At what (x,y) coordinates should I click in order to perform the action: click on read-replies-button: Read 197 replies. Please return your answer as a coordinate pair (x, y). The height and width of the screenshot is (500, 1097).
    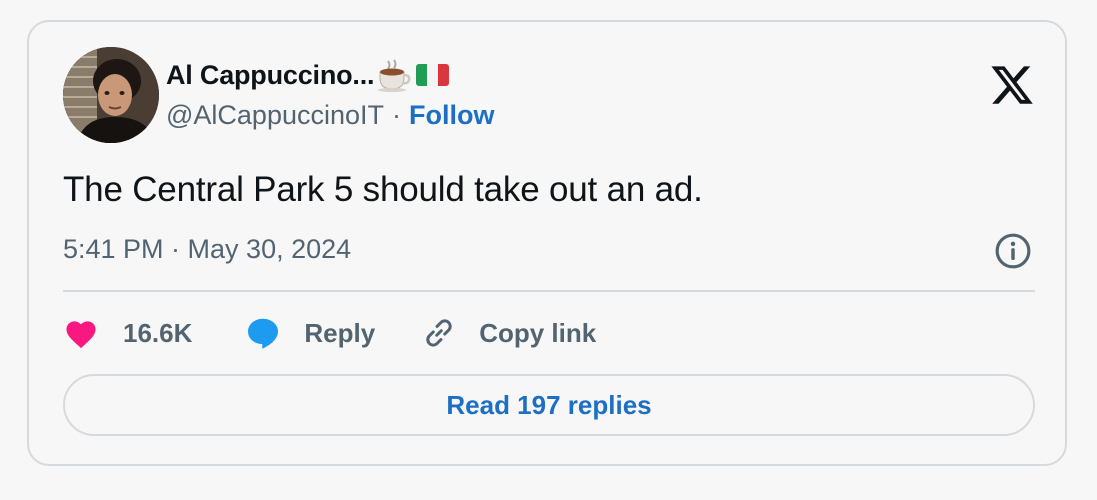
    Looking at the image, I should click on (549, 405).